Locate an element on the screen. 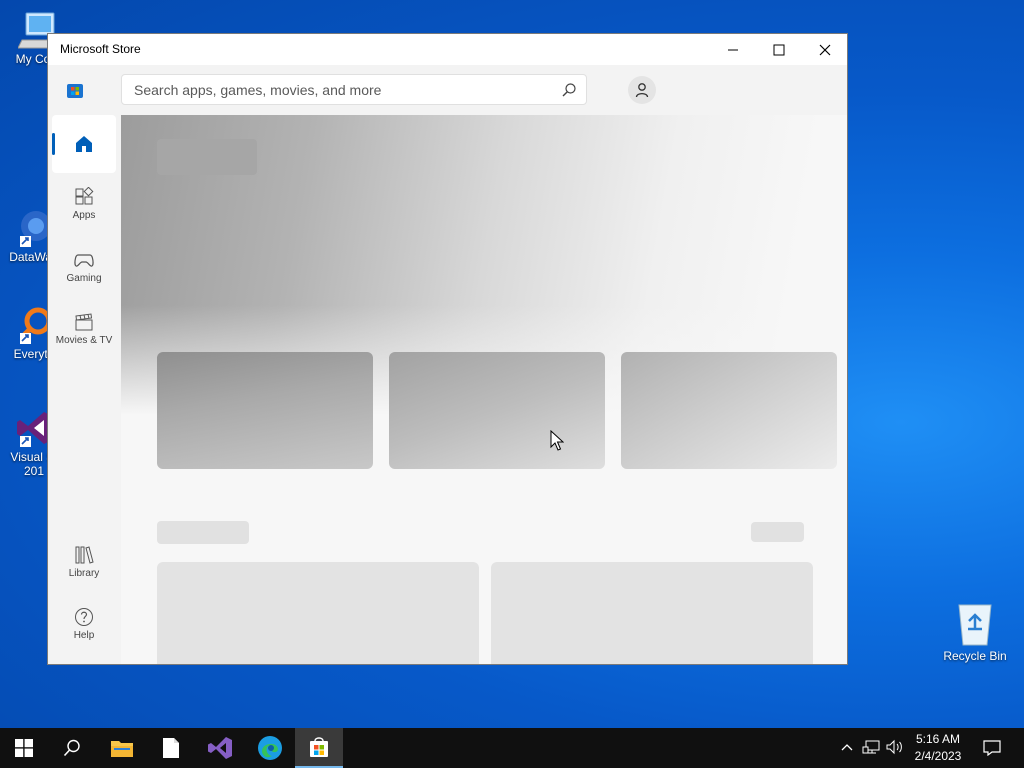 The width and height of the screenshot is (1024, 768). window-title: Microsoft Store is located at coordinates (100, 49).